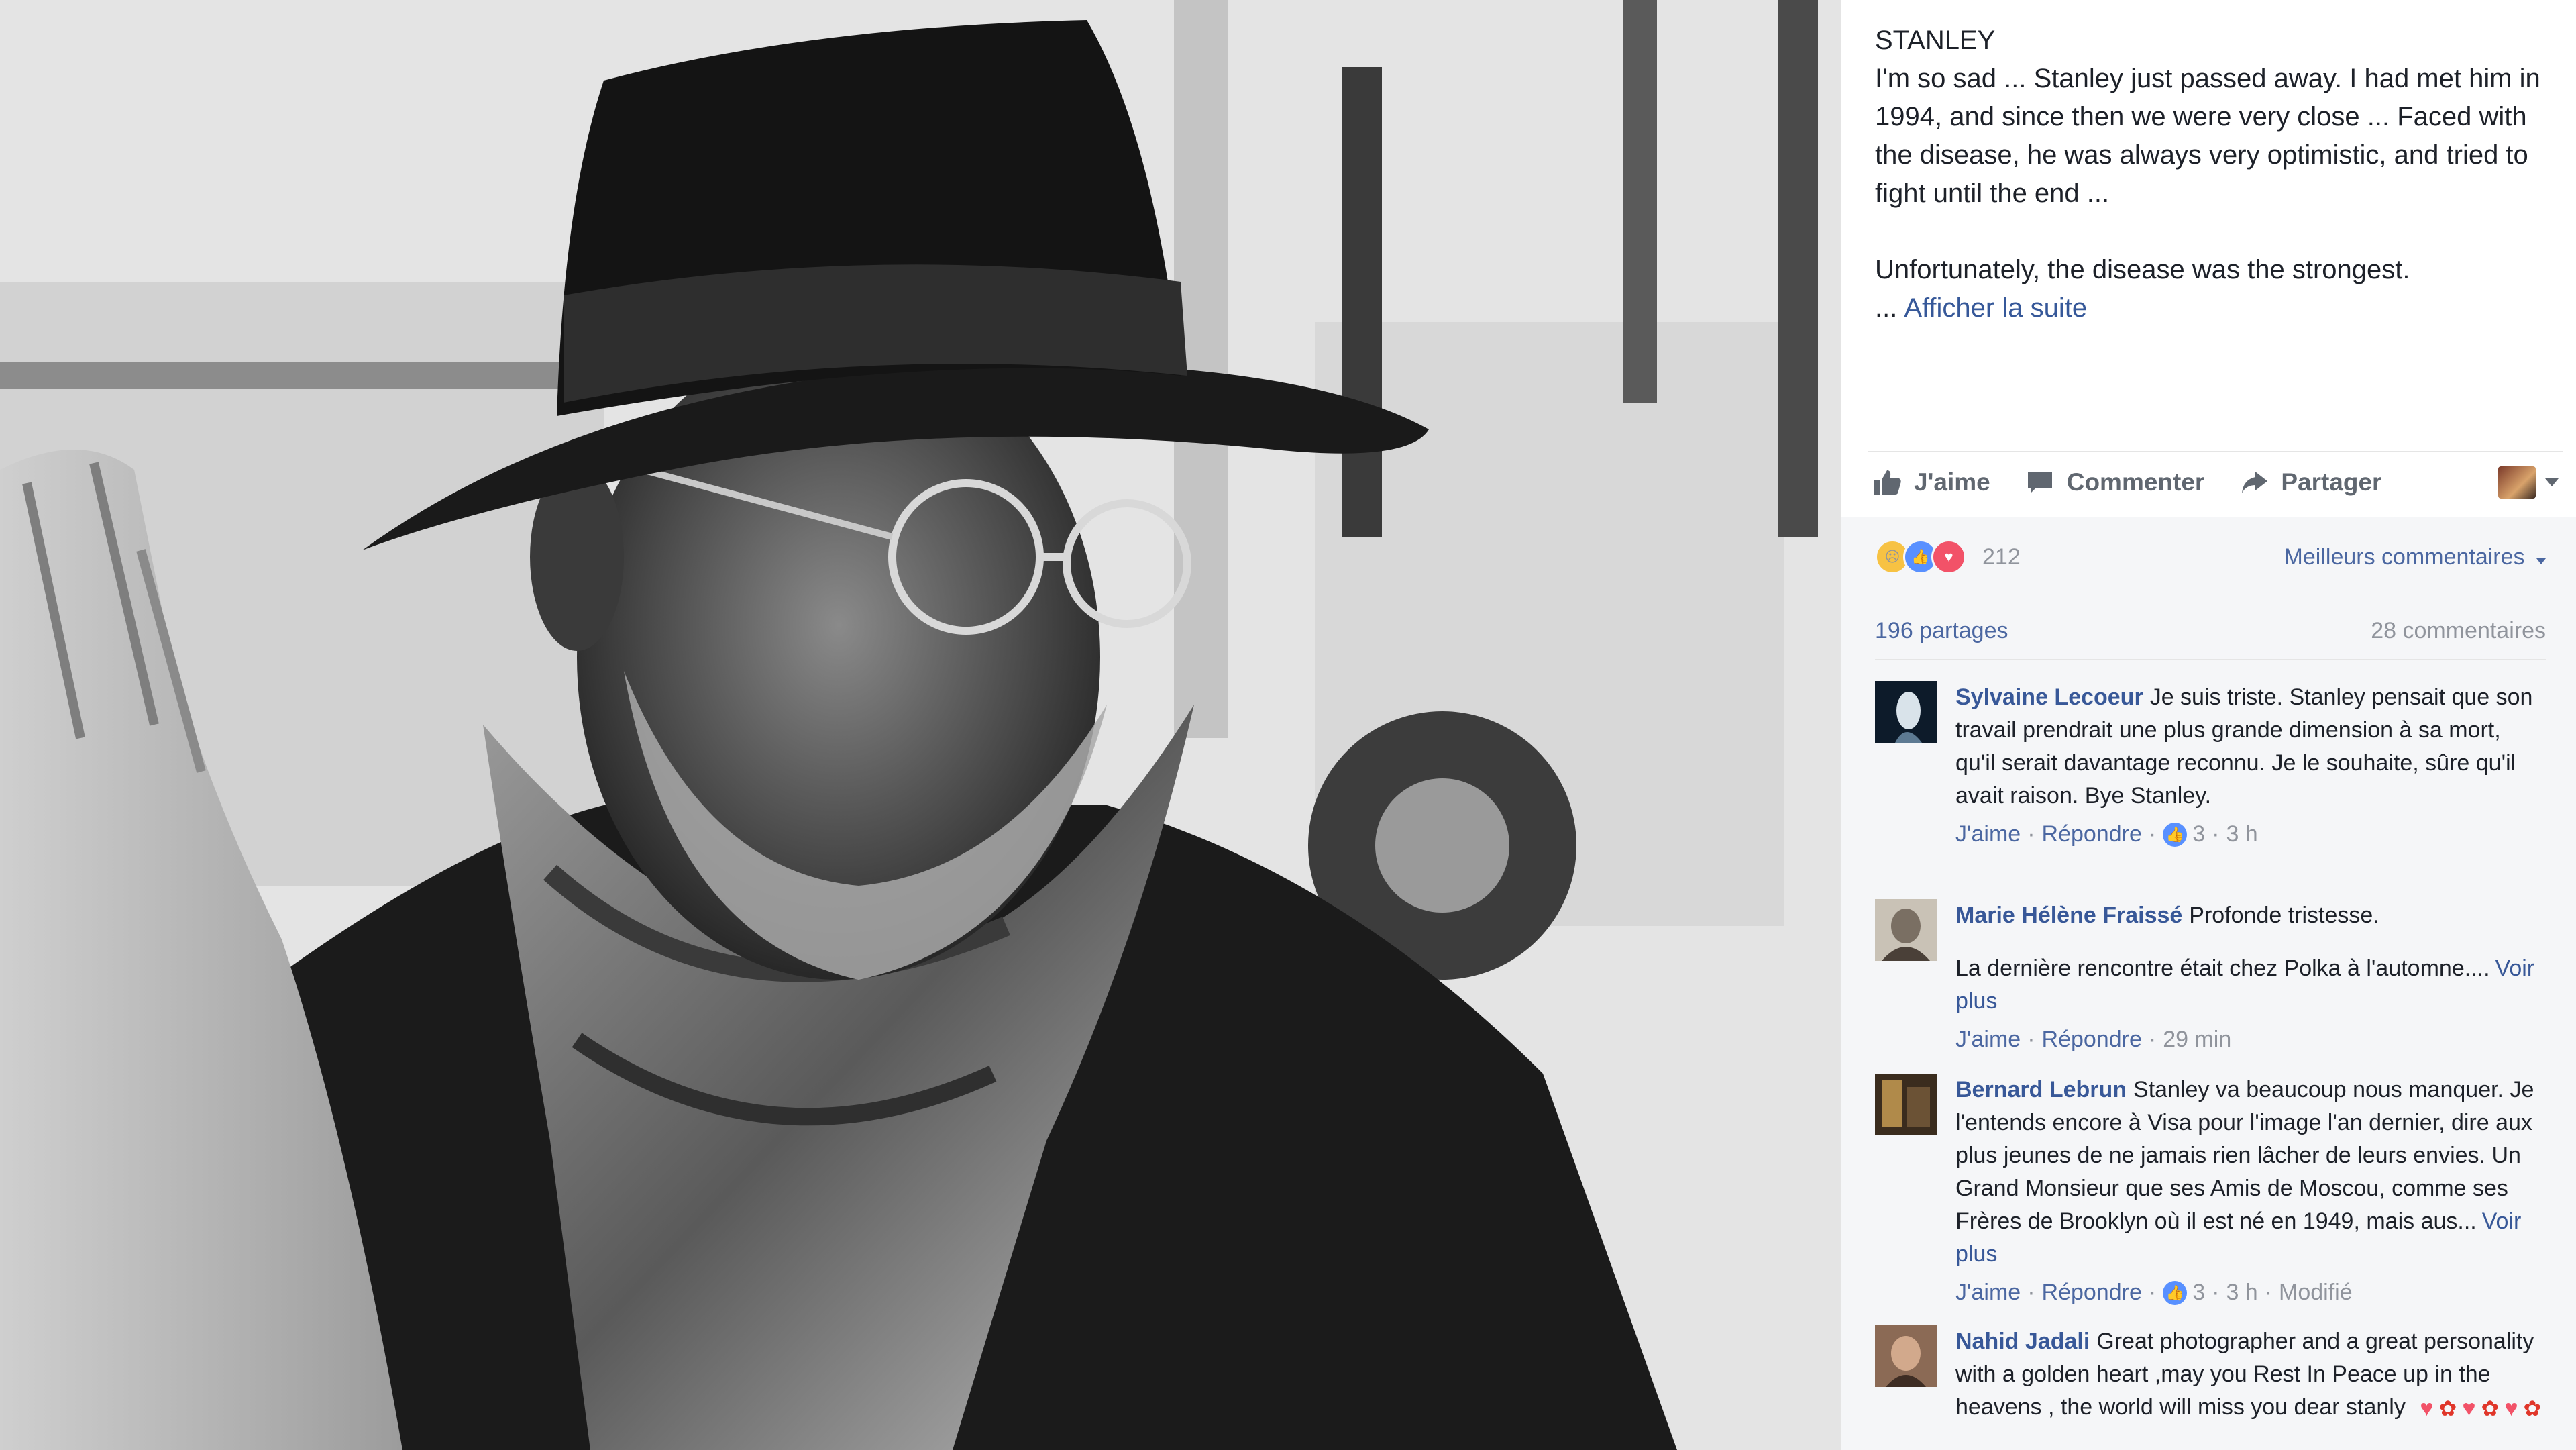  What do you see at coordinates (2255, 482) in the screenshot?
I see `share-arrow-icon` at bounding box center [2255, 482].